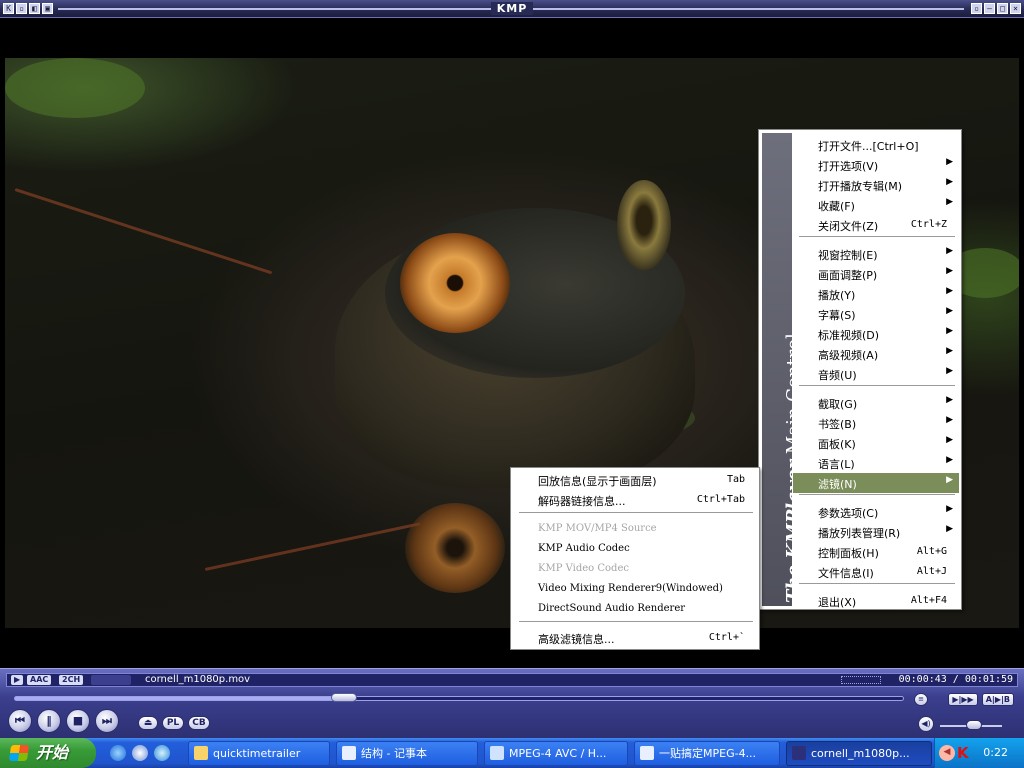 The height and width of the screenshot is (768, 1024). Describe the element at coordinates (199, 723) in the screenshot. I see `control-box-button: CB` at that location.